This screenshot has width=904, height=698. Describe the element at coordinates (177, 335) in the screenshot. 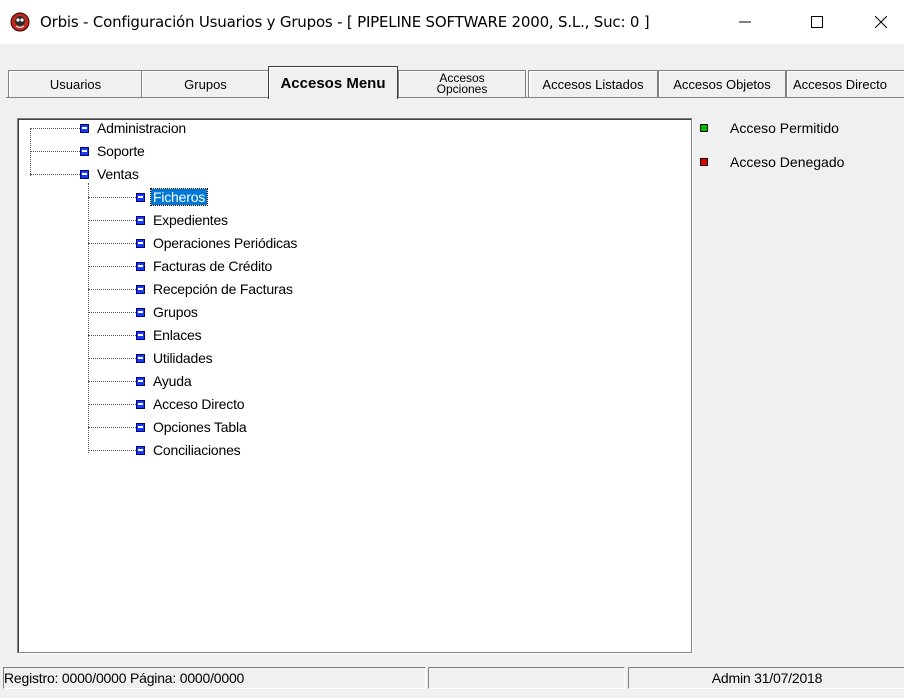

I see `tree-item-label: Enlaces` at that location.